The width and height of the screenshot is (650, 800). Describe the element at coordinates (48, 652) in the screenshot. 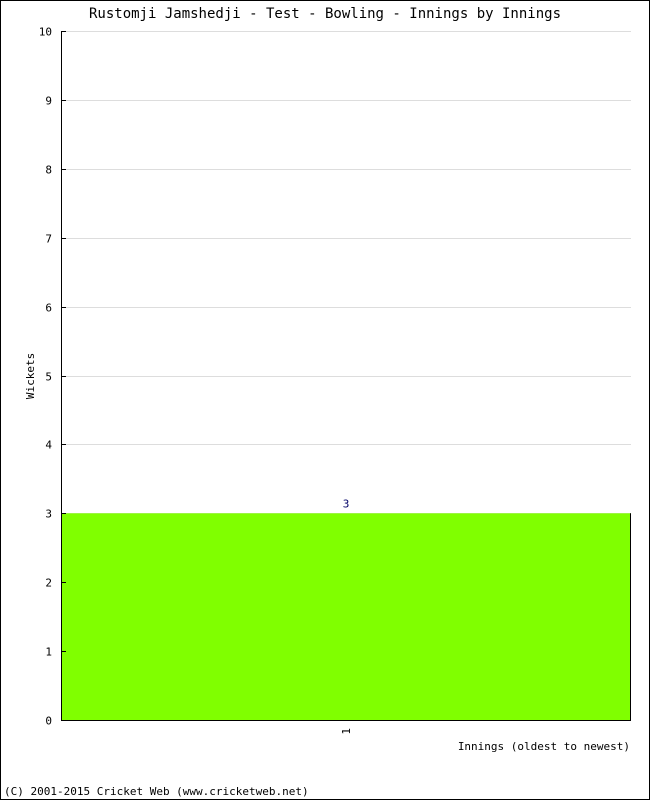

I see `y-tick-label: 1` at that location.